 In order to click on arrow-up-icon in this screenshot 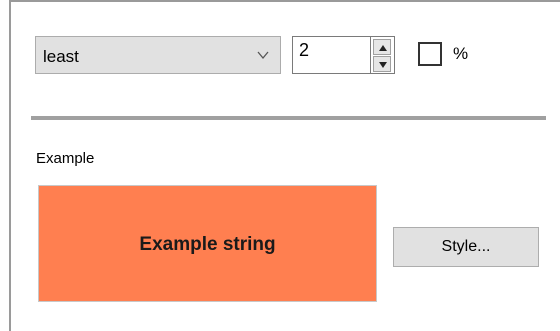, I will do `click(383, 48)`.